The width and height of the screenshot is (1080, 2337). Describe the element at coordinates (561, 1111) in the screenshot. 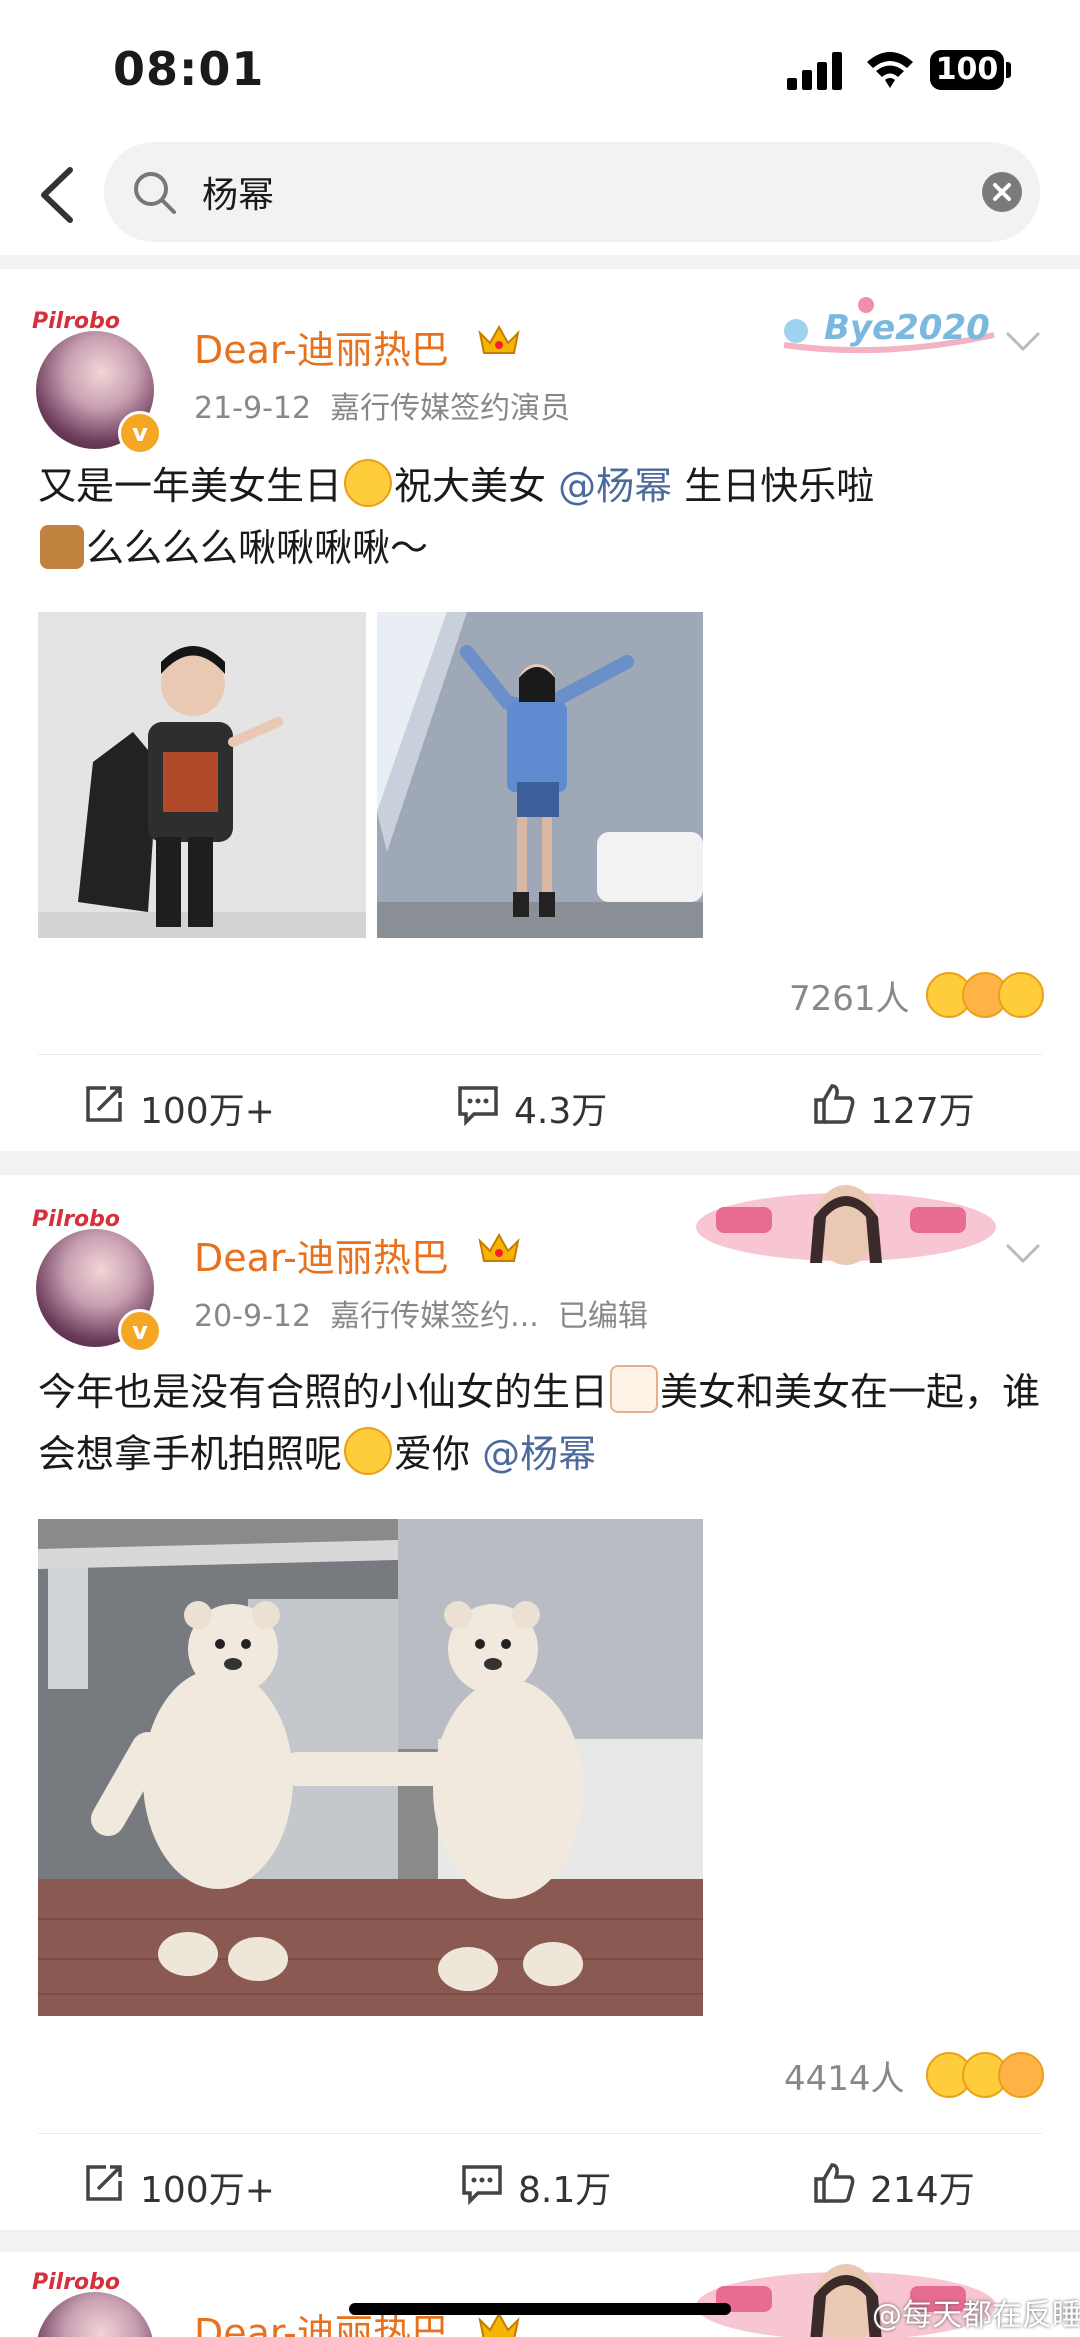

I see `comment-count: 4.3万` at that location.